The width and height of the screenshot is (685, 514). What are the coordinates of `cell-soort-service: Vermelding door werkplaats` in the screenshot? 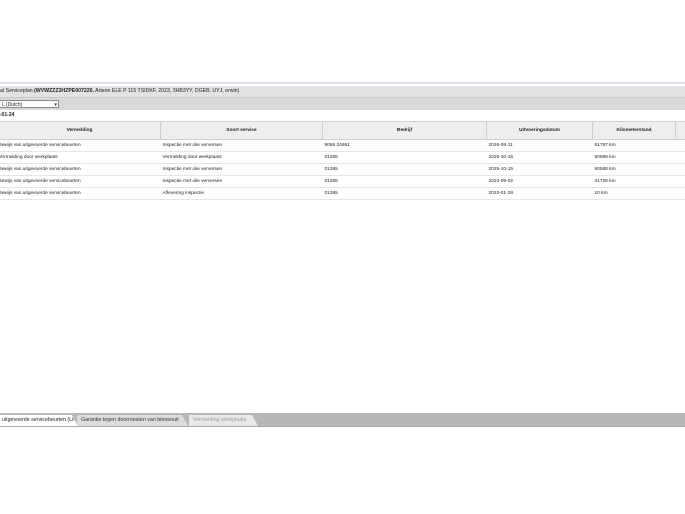 It's located at (241, 157).